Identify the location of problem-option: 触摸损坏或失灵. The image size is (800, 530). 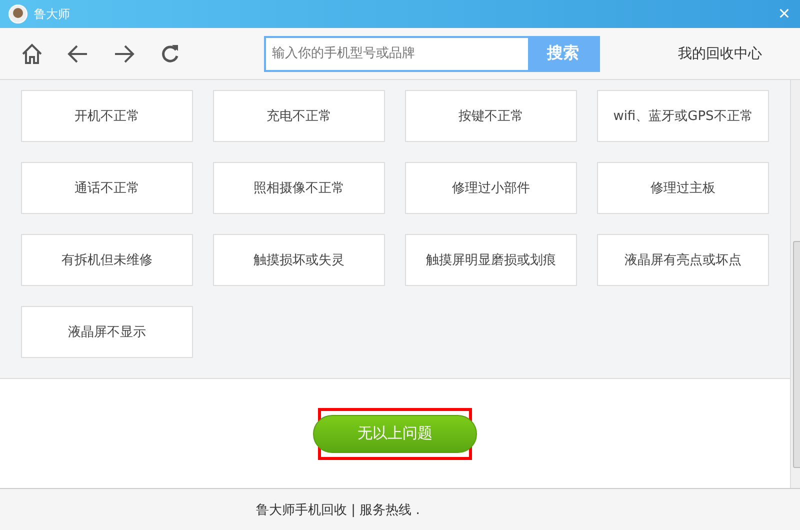
(299, 260).